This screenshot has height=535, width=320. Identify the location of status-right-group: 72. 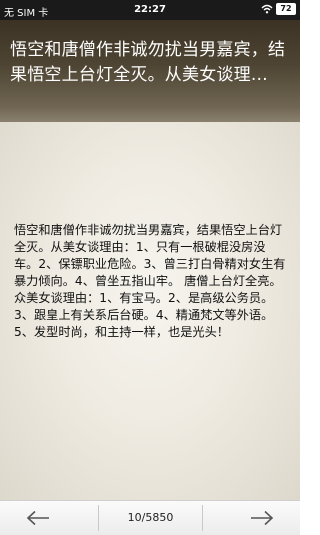
(278, 9).